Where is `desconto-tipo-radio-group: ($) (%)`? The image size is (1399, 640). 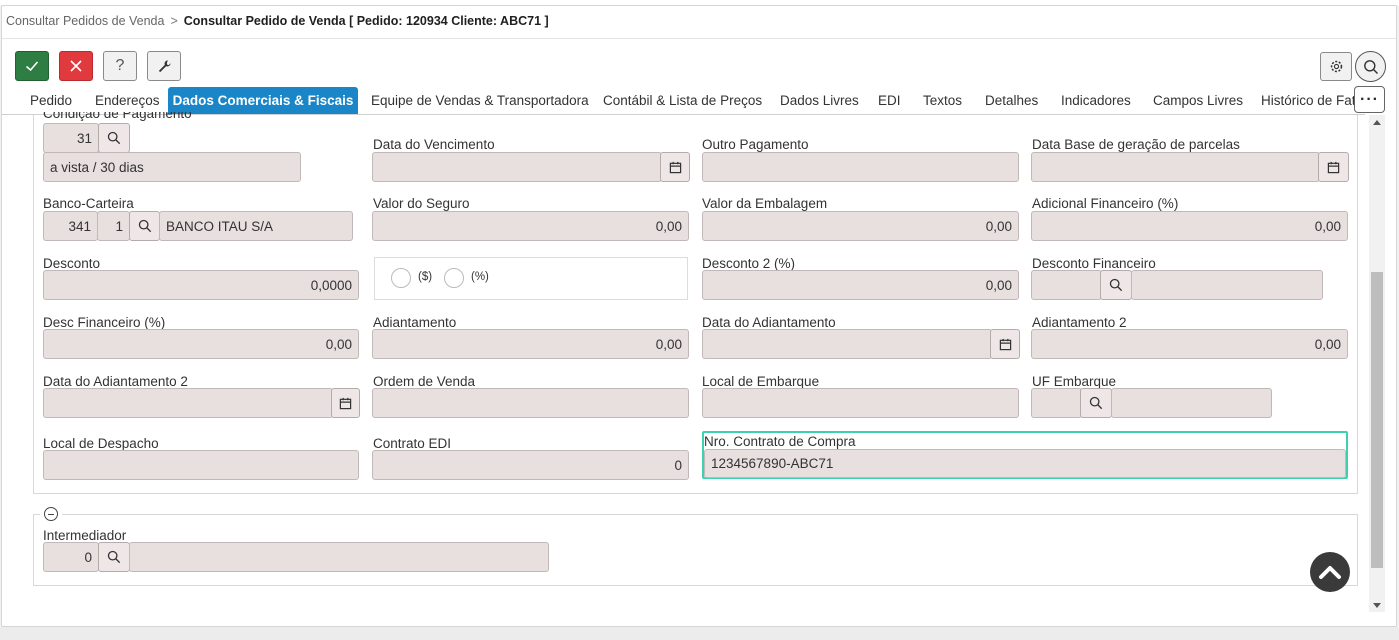 desconto-tipo-radio-group: ($) (%) is located at coordinates (531, 278).